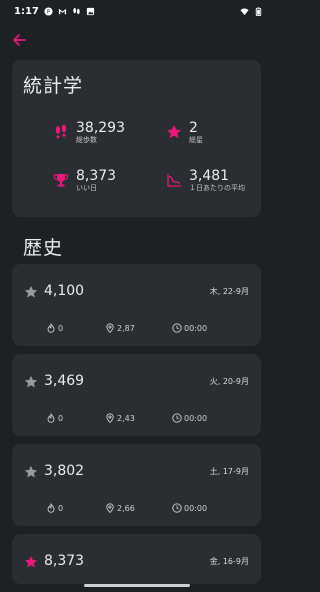  I want to click on entry-distance: 2,66, so click(120, 508).